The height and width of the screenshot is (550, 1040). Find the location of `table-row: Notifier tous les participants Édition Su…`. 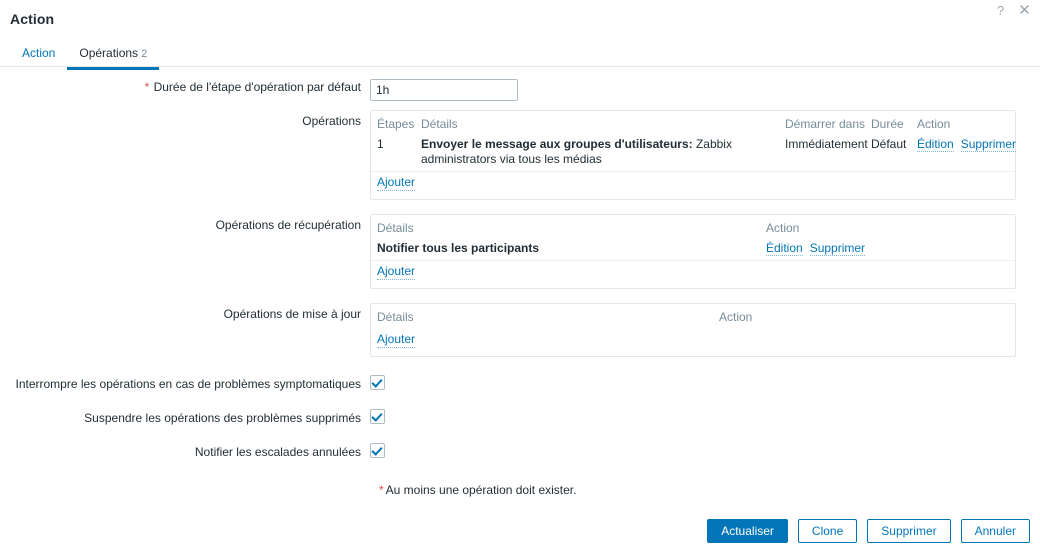

table-row: Notifier tous les participants Édition Su… is located at coordinates (693, 250).